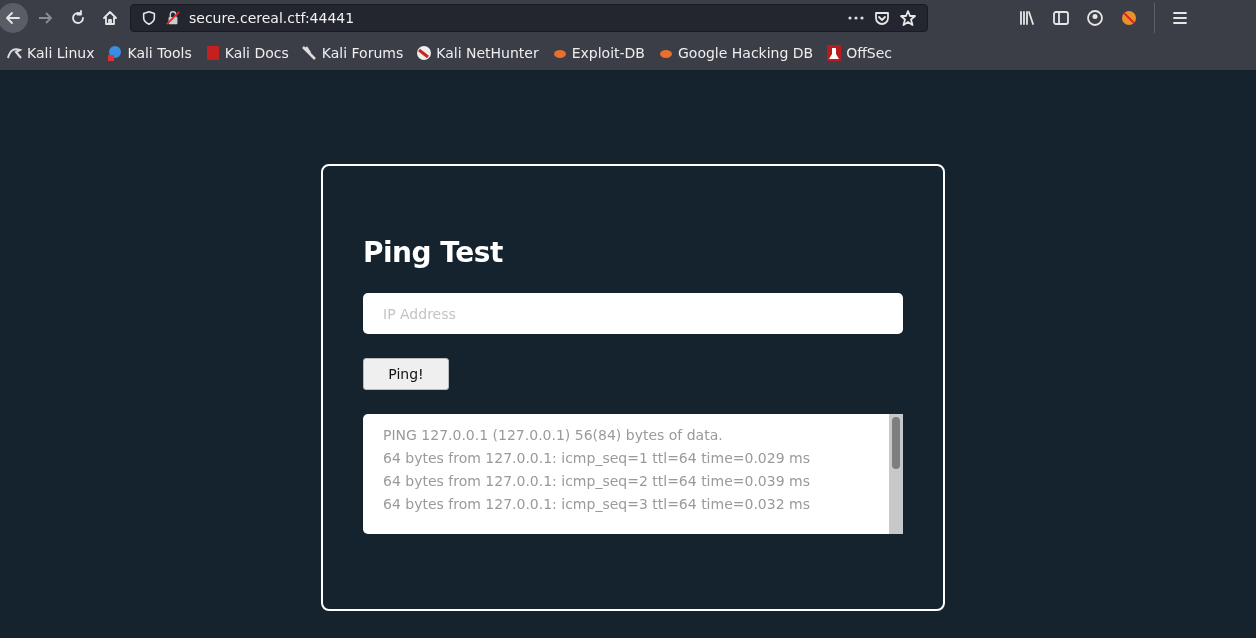  What do you see at coordinates (1180, 18) in the screenshot?
I see `menu-icon` at bounding box center [1180, 18].